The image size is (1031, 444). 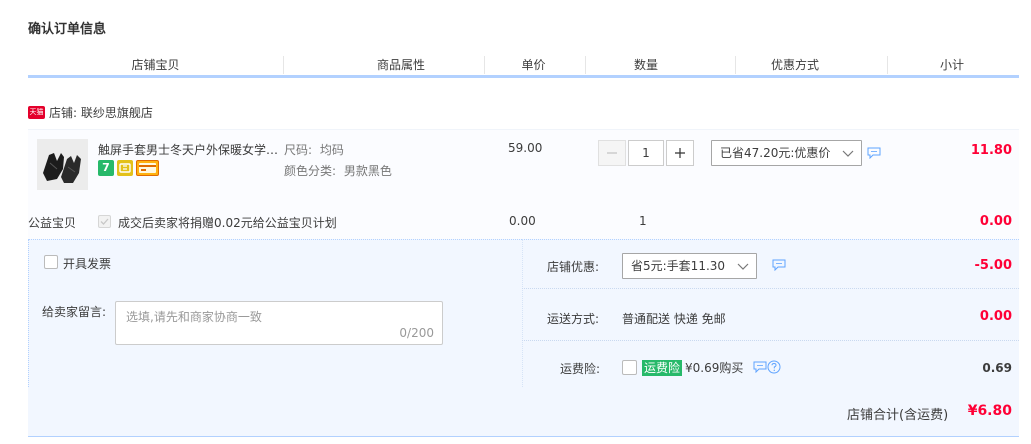 I want to click on attribute-color-label: 颜色分类:, so click(x=310, y=171).